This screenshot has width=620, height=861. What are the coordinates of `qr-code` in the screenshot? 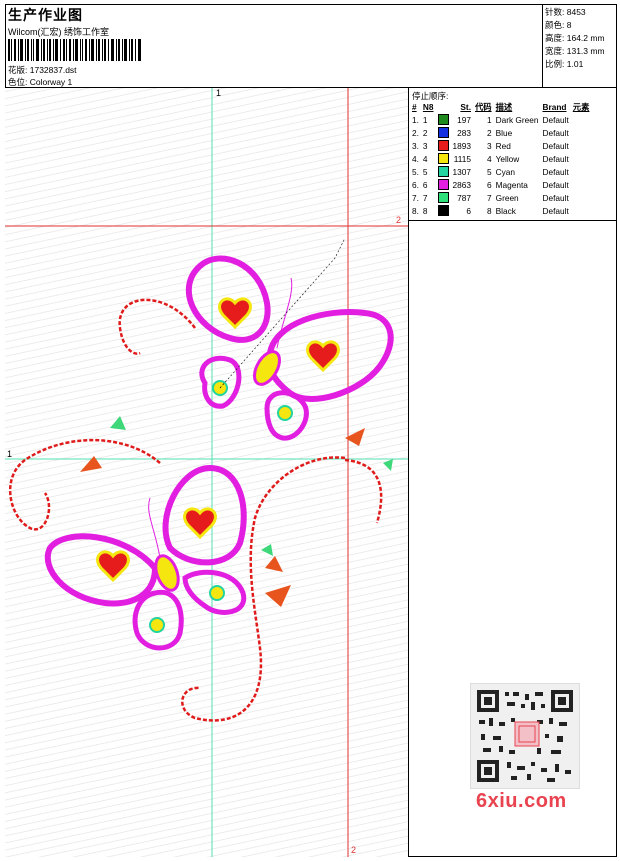 It's located at (525, 736).